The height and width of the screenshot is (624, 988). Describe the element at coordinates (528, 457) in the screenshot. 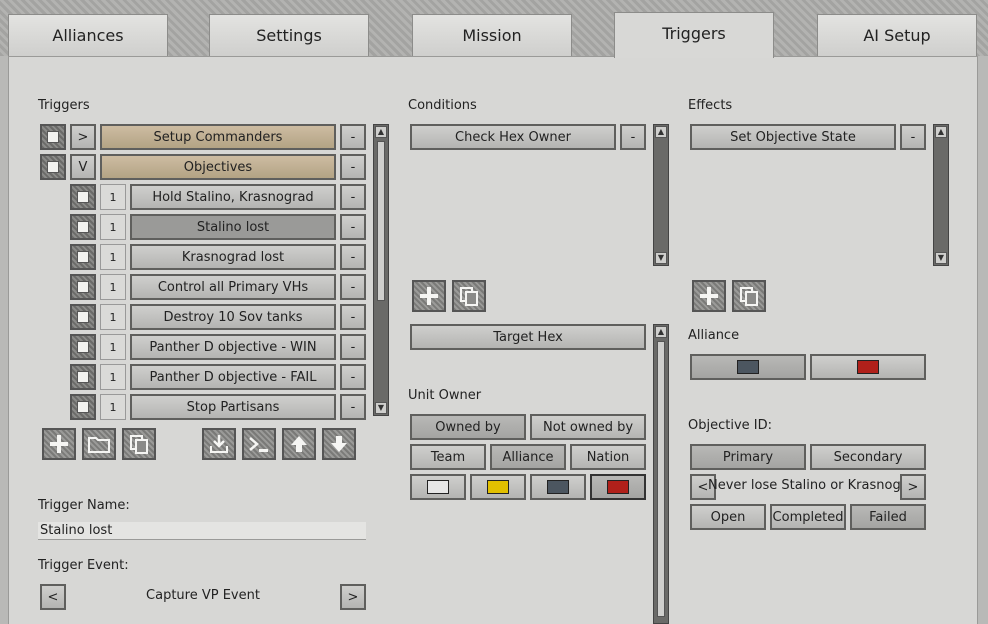

I see `alliance-button: Alliance` at that location.